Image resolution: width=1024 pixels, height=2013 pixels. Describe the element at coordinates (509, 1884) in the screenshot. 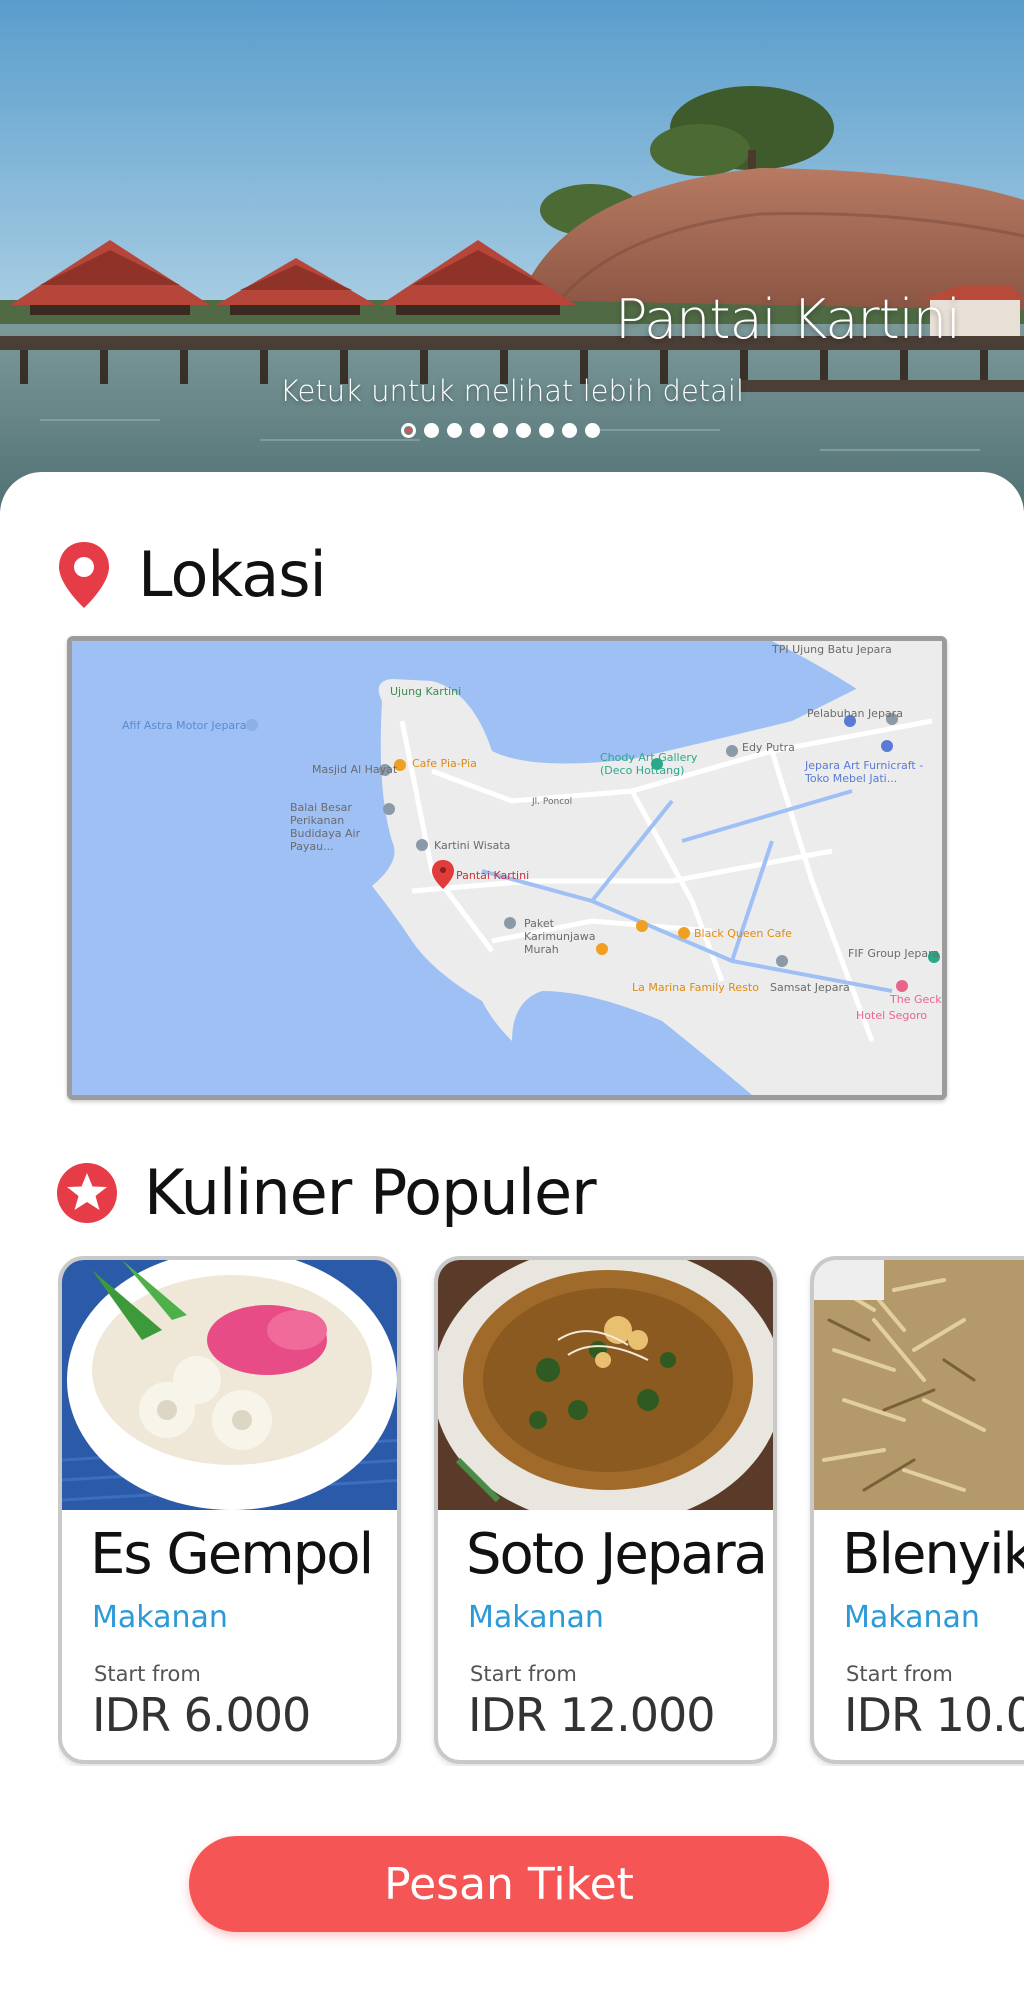

I see `book-ticket-button: Pesan Tiket` at that location.